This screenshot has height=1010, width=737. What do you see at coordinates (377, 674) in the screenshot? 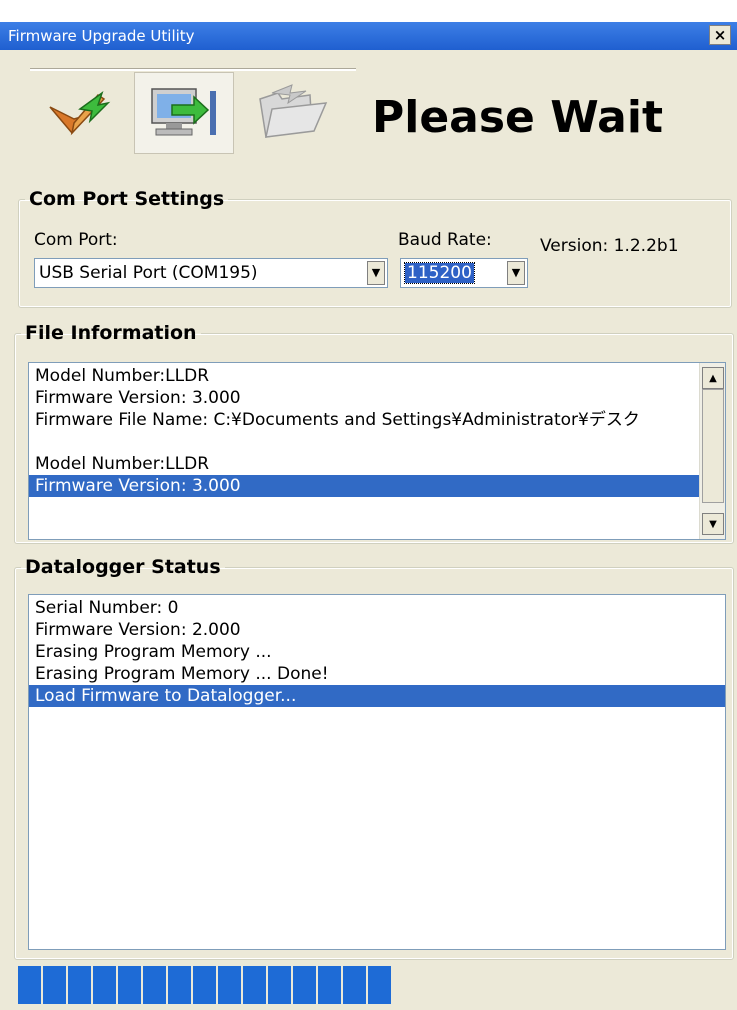
I see `list-item: Erasing Program Memory ... Done!` at bounding box center [377, 674].